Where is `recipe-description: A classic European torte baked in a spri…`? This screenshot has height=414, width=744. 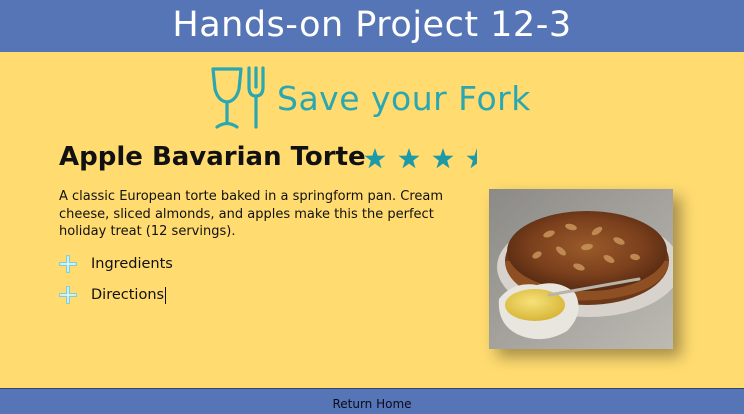 recipe-description: A classic European torte baked in a spri… is located at coordinates (251, 214).